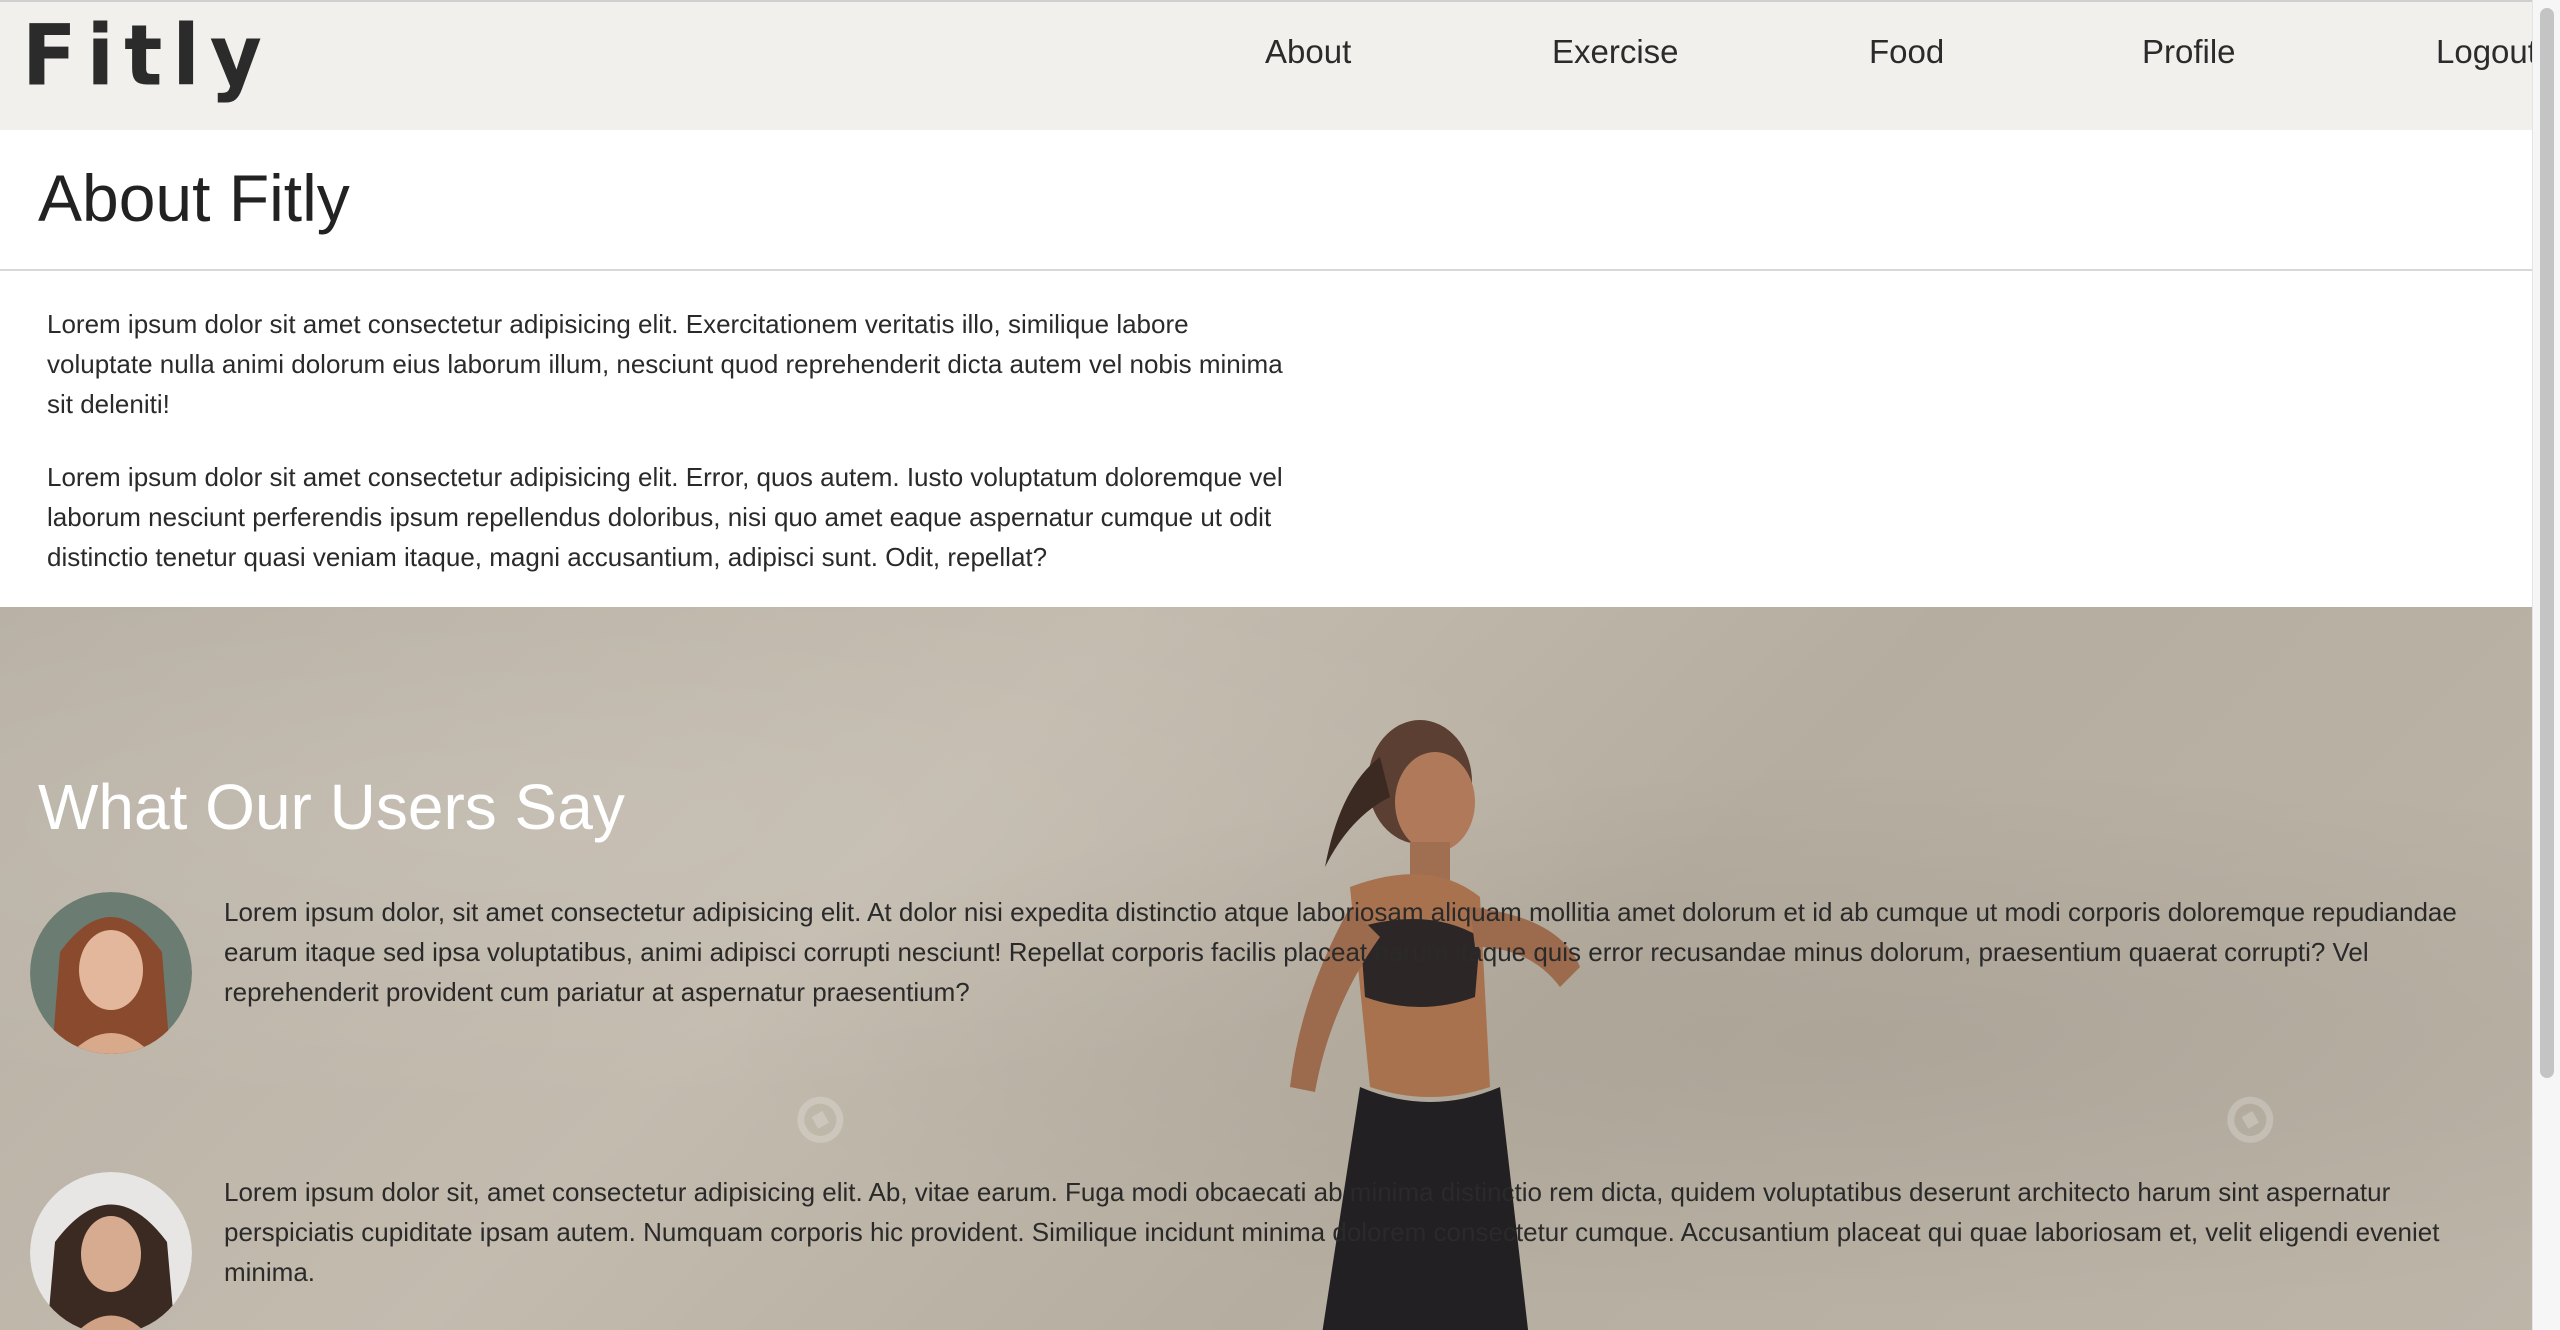 The height and width of the screenshot is (1330, 2560). Describe the element at coordinates (2547, 543) in the screenshot. I see `scrollbar-thumb` at that location.